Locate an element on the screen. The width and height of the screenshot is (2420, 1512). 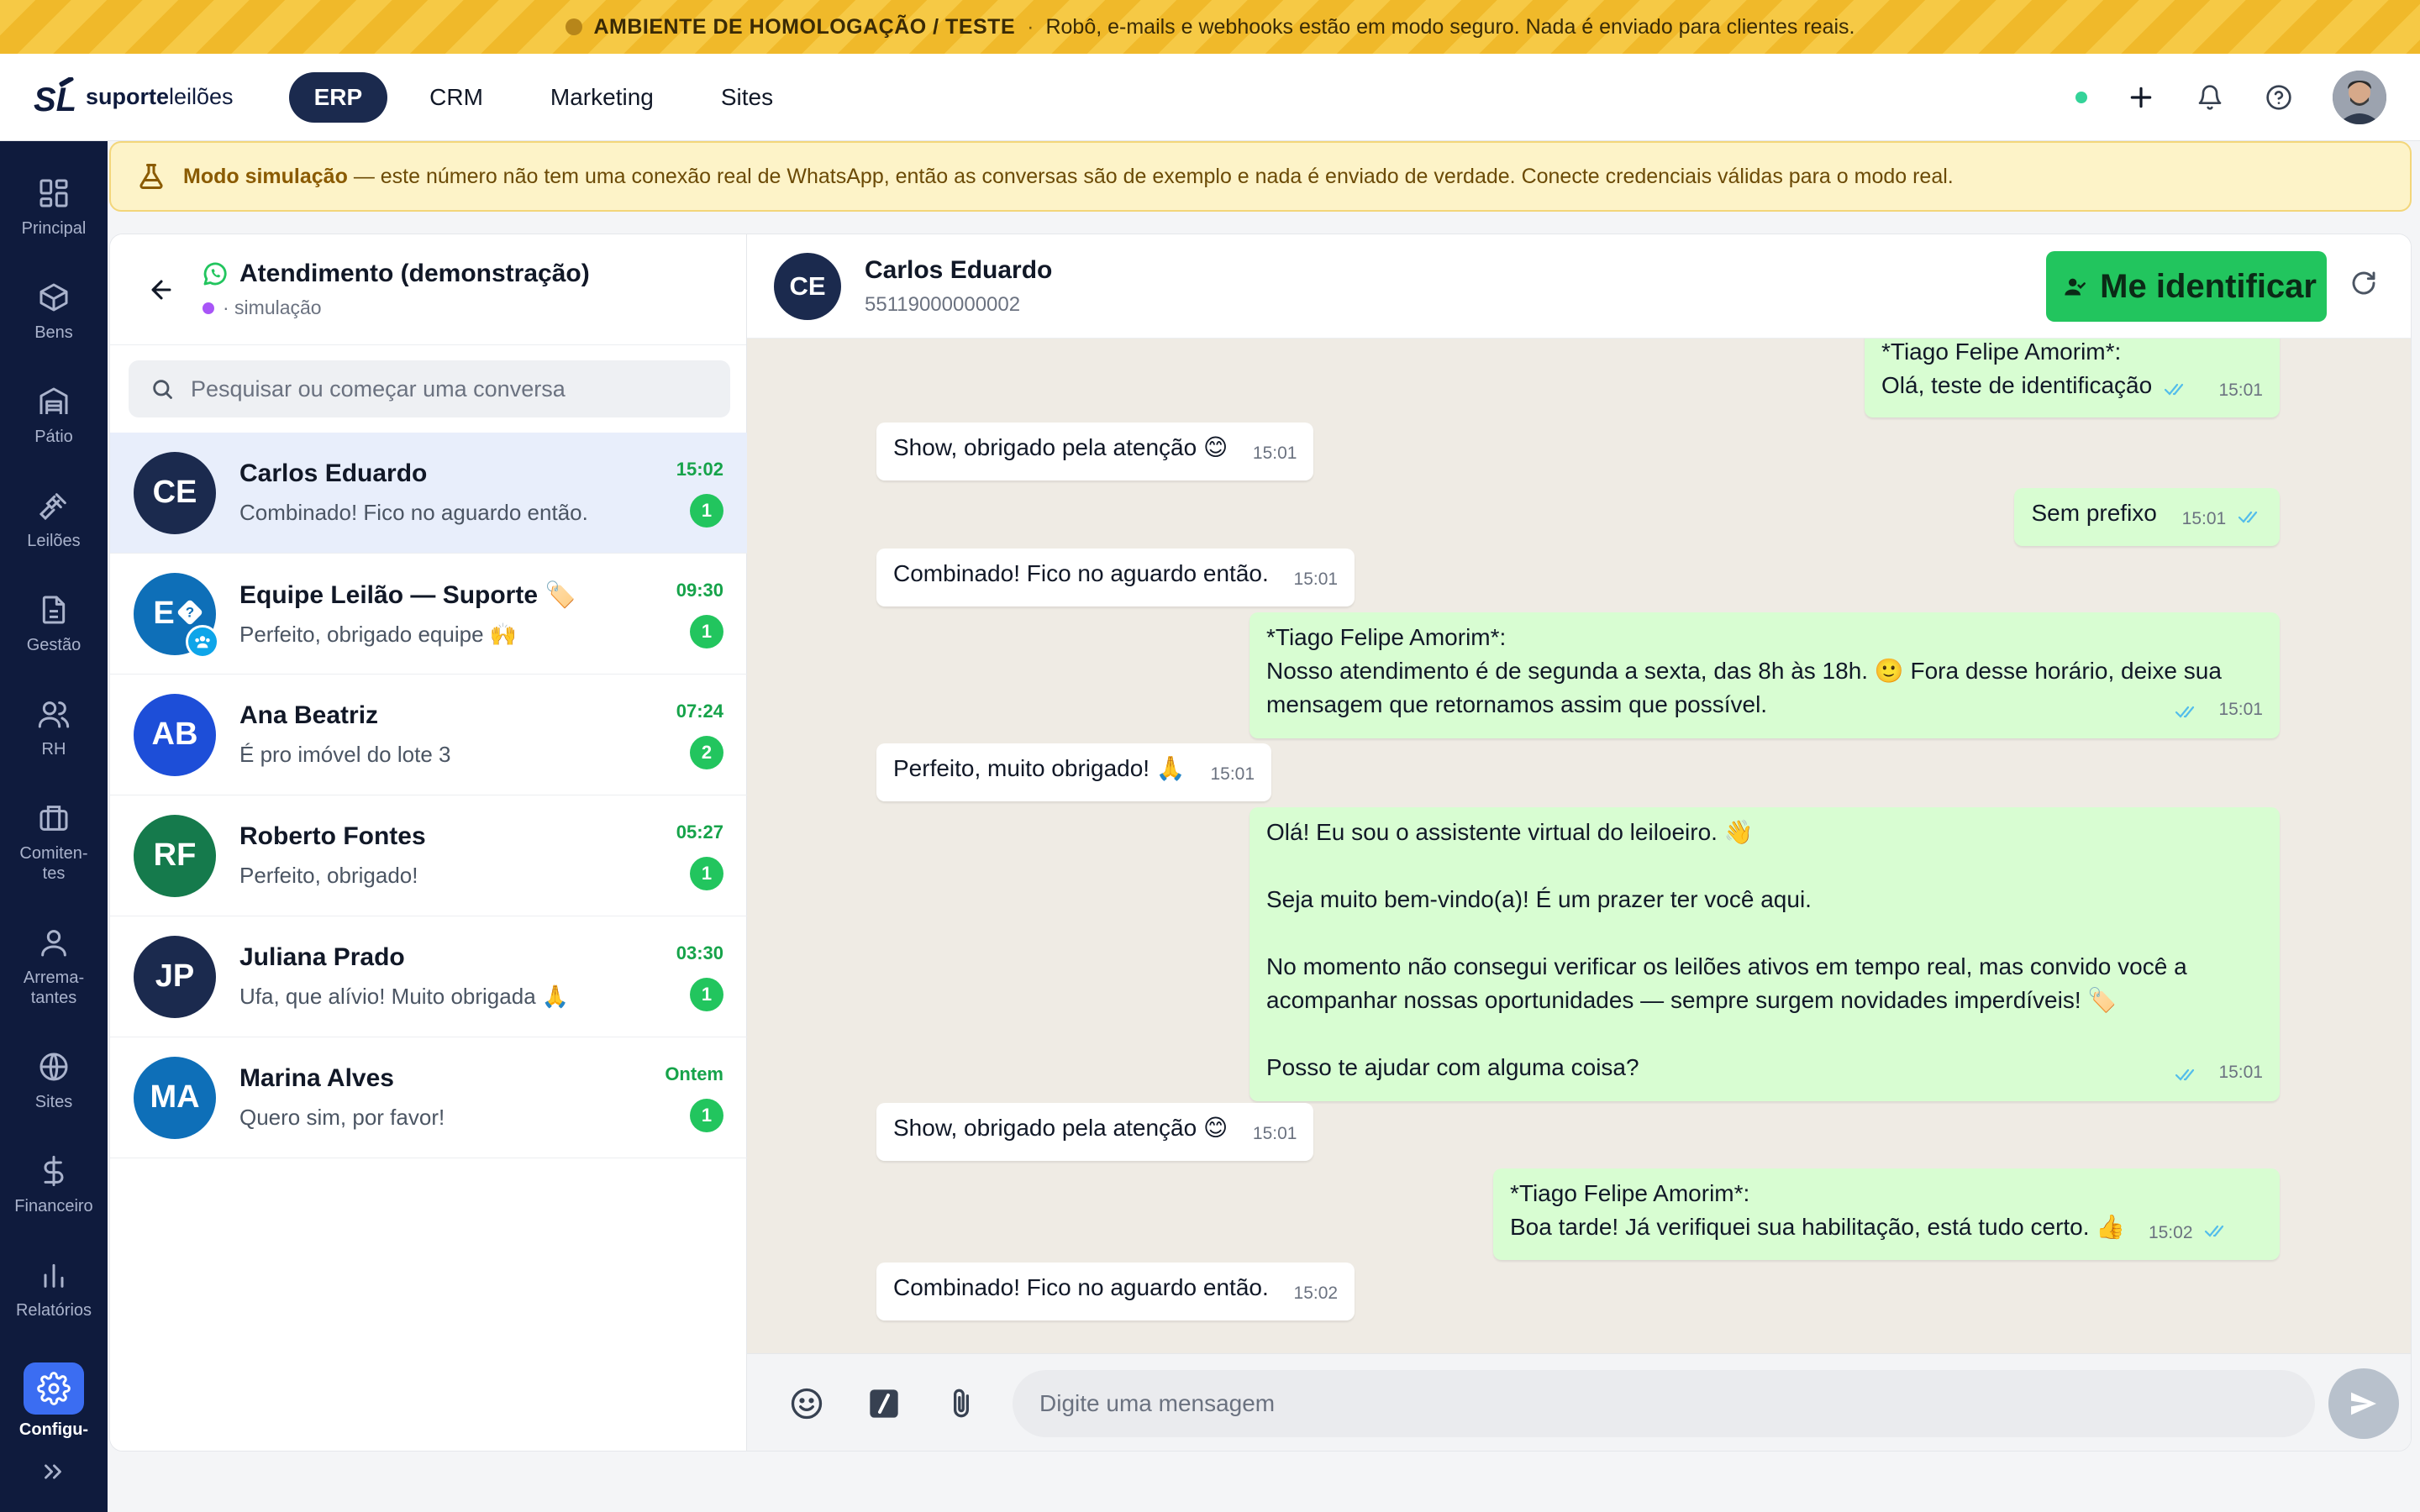
last-message-time: 05:27 is located at coordinates (699, 832).